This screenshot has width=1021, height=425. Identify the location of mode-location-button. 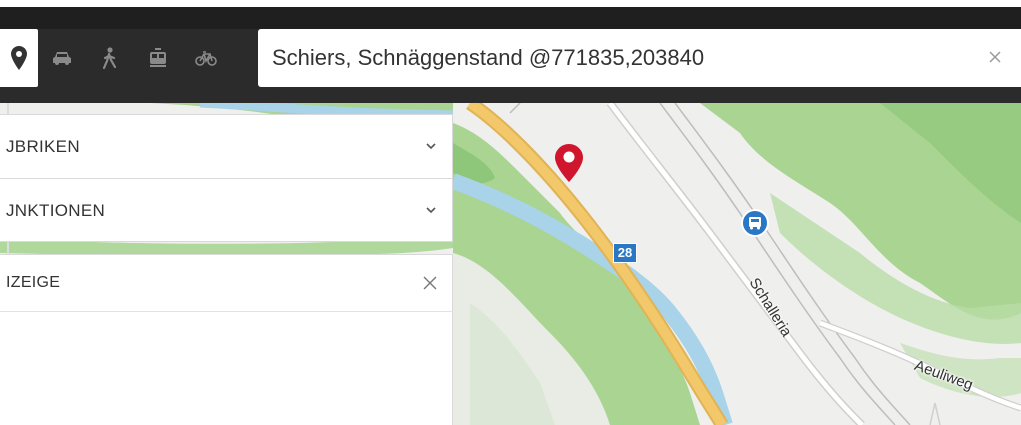
(19, 58).